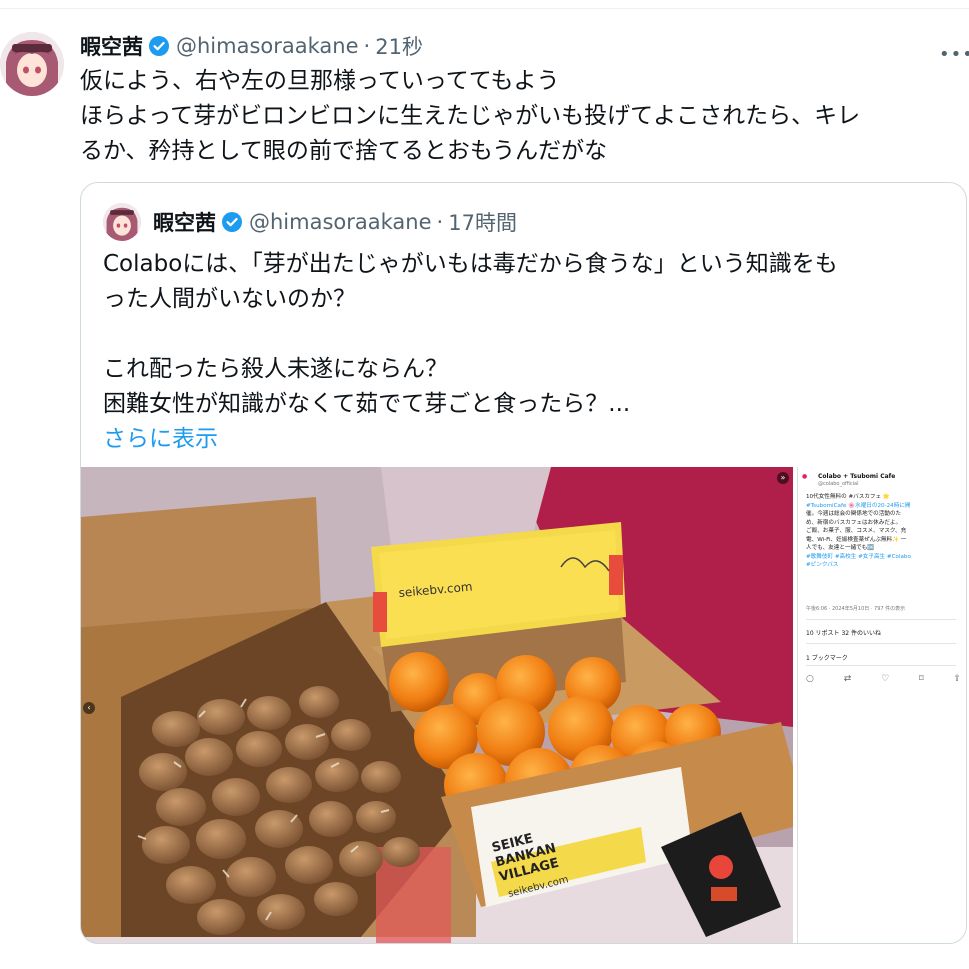 Image resolution: width=969 pixels, height=969 pixels. What do you see at coordinates (89, 708) in the screenshot?
I see `media-prev-icon: ‹` at bounding box center [89, 708].